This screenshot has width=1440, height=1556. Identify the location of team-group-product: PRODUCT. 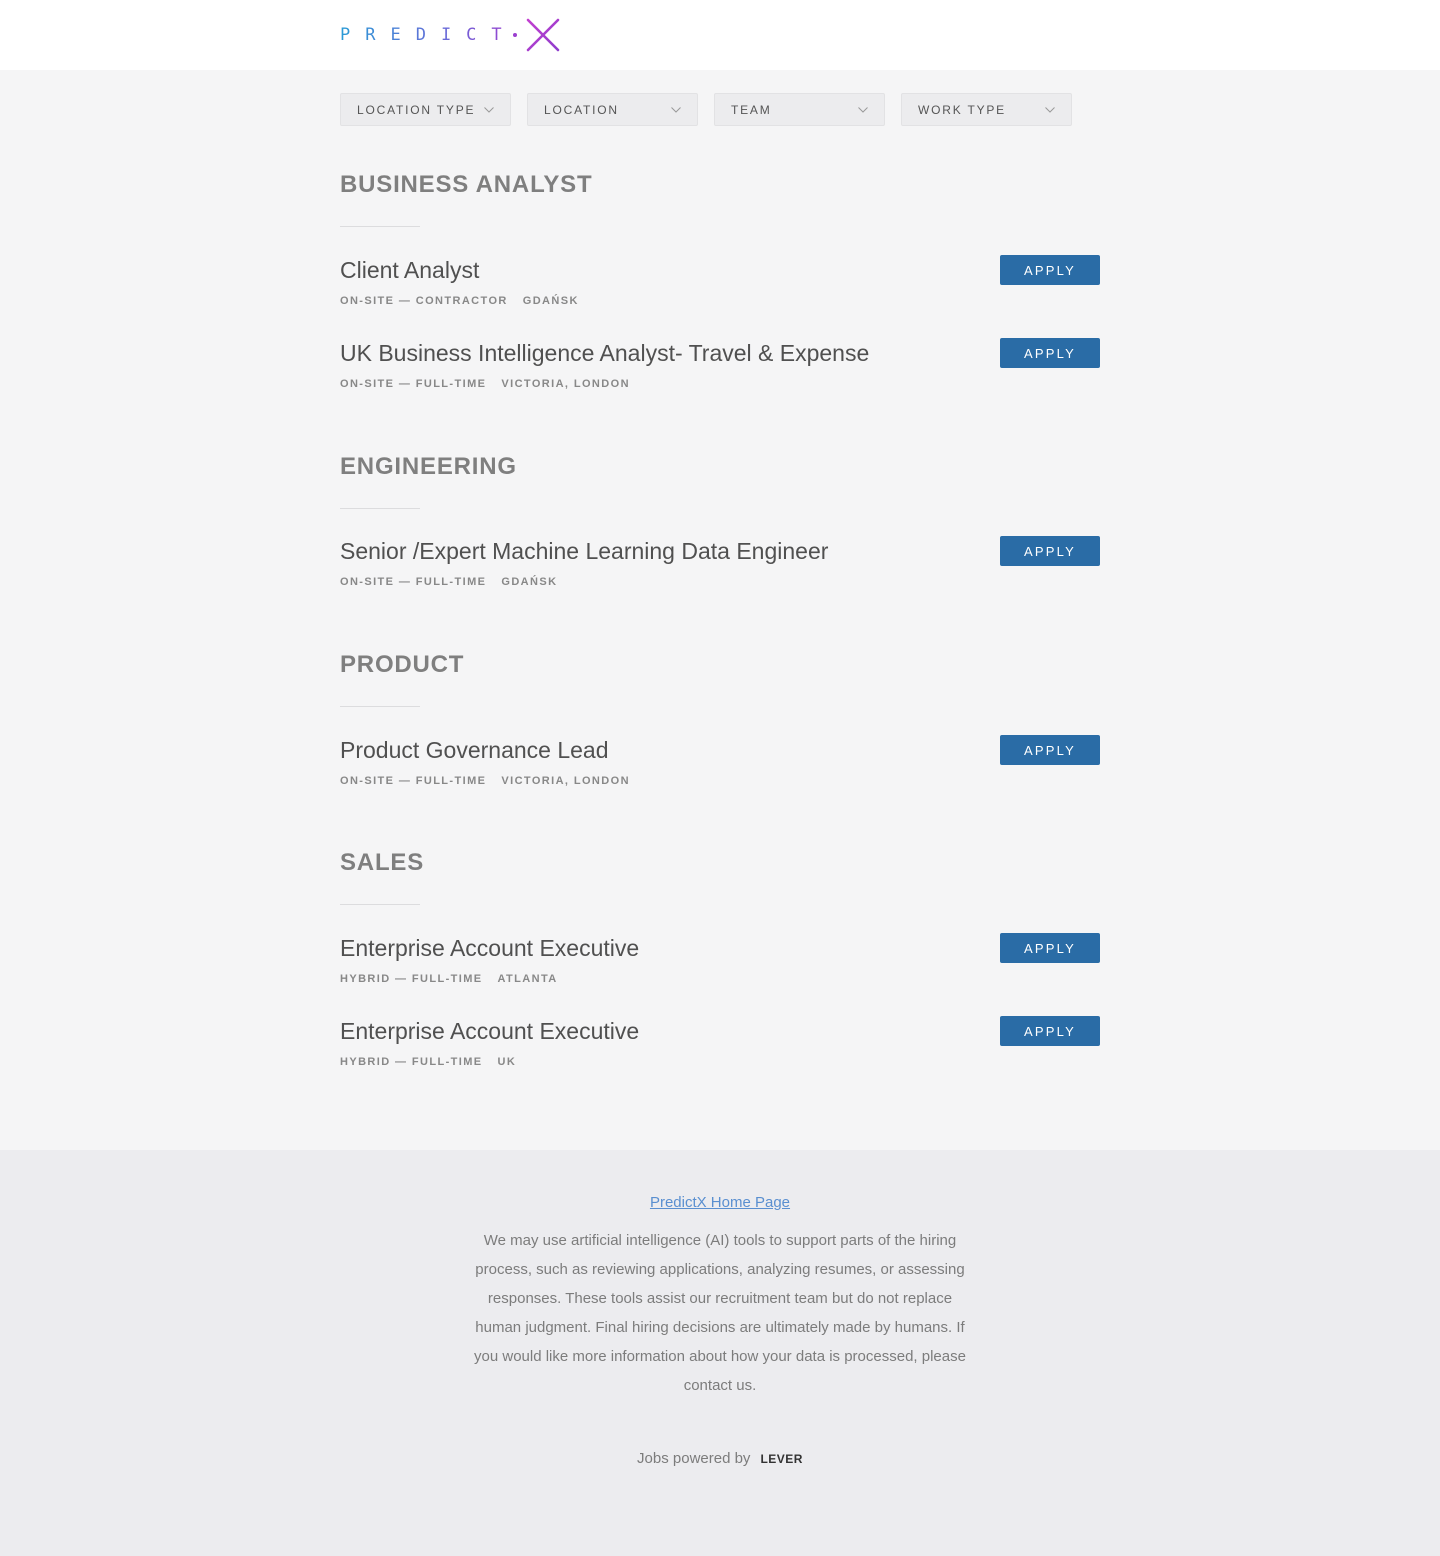
(720, 678).